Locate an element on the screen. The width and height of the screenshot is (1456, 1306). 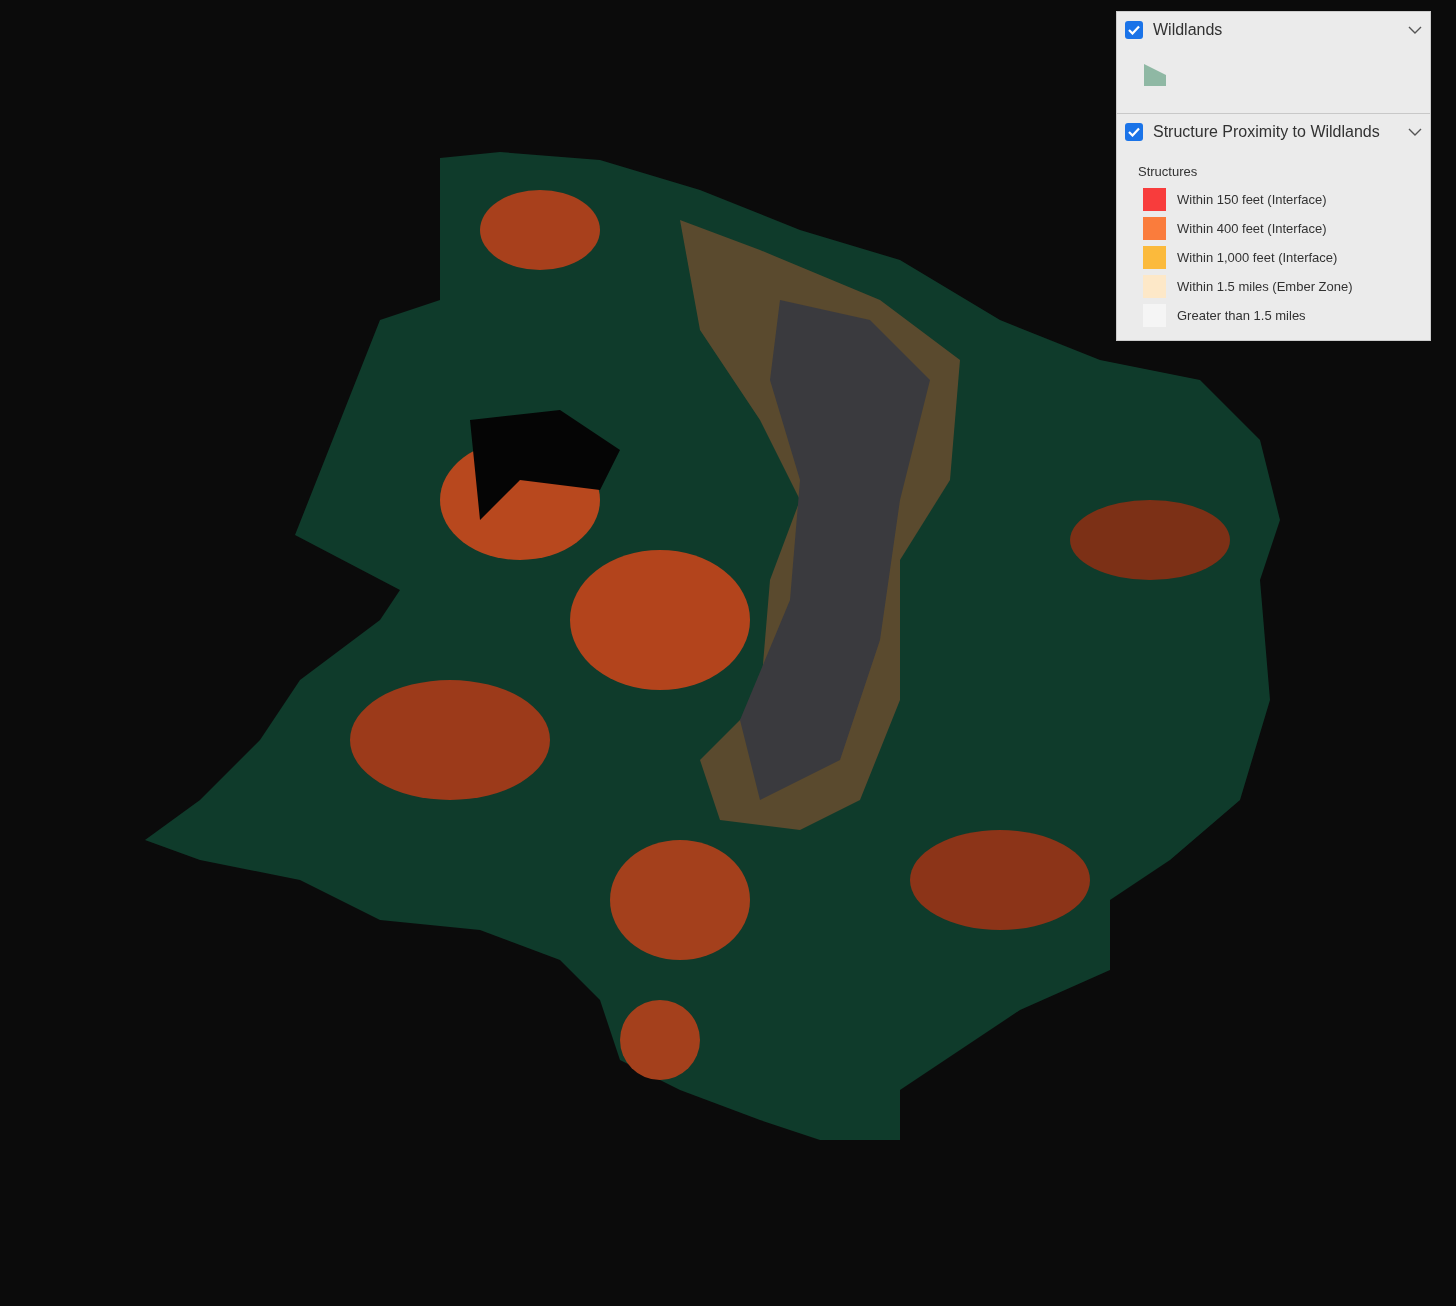
legend-group-label: Structures is located at coordinates (1168, 171).